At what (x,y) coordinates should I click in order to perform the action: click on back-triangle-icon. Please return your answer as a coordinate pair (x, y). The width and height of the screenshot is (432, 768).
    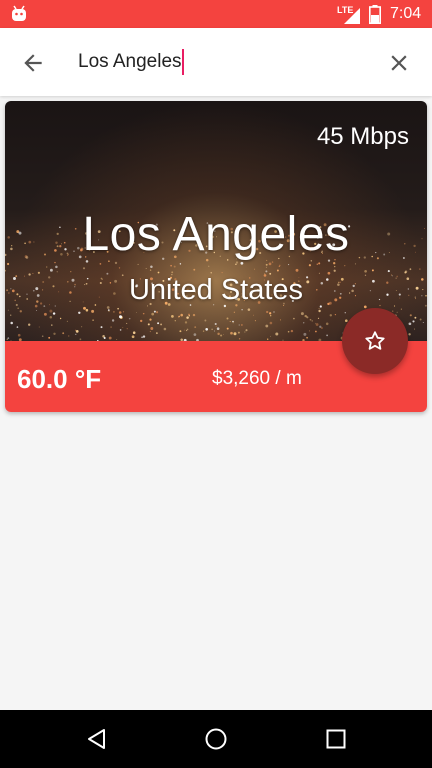
    Looking at the image, I should click on (97, 739).